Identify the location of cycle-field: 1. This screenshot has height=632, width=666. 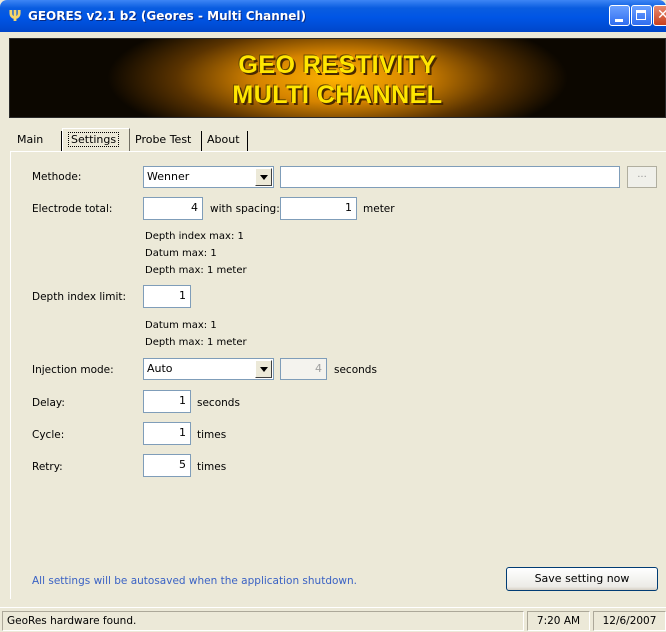
(167, 433).